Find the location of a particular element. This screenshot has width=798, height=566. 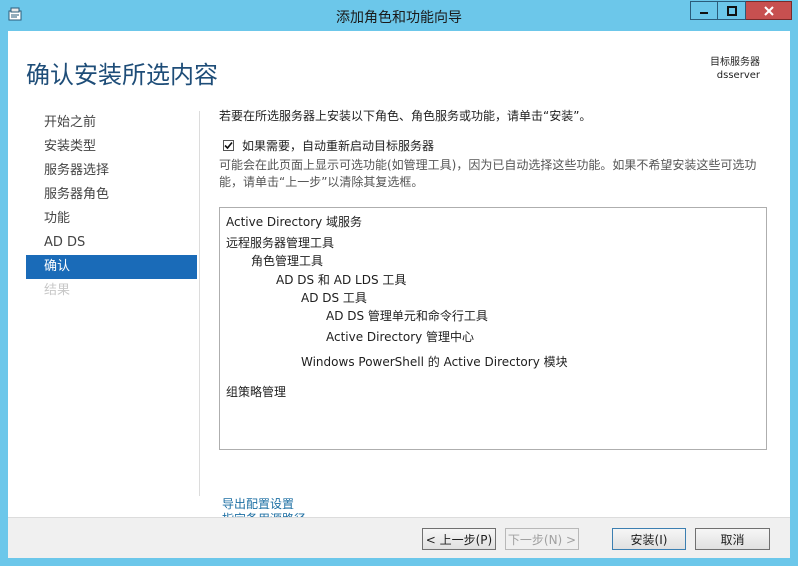

target-server: 目标服务器 dsserver is located at coordinates (735, 69).